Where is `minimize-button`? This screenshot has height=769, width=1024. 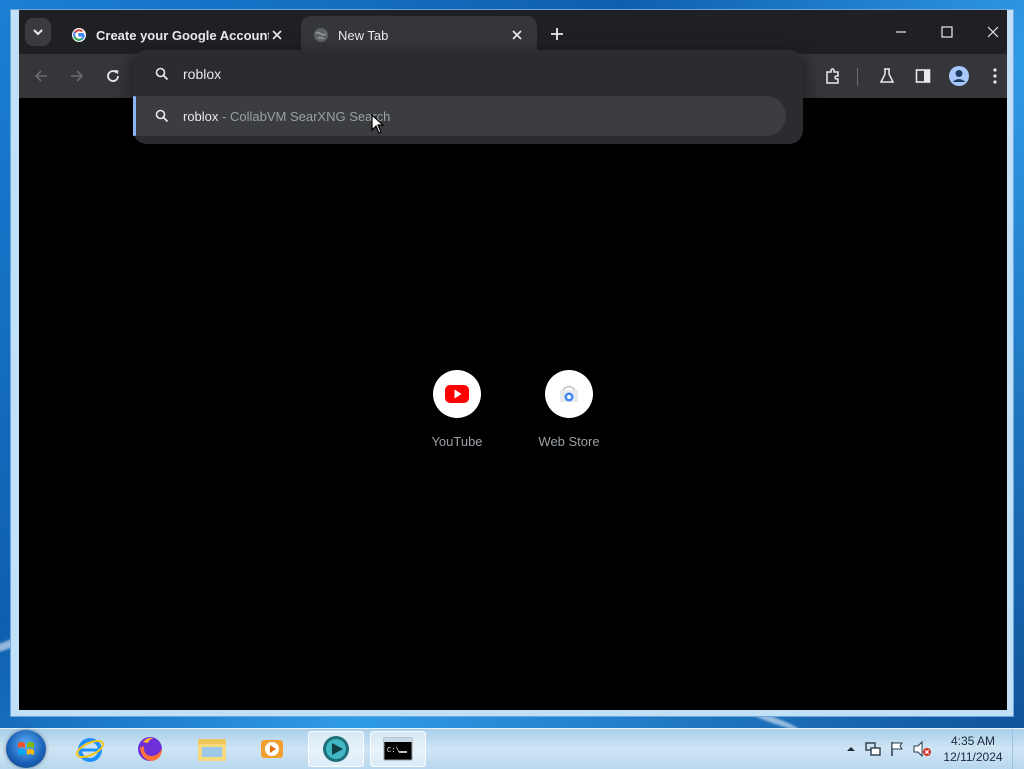
minimize-button is located at coordinates (901, 32).